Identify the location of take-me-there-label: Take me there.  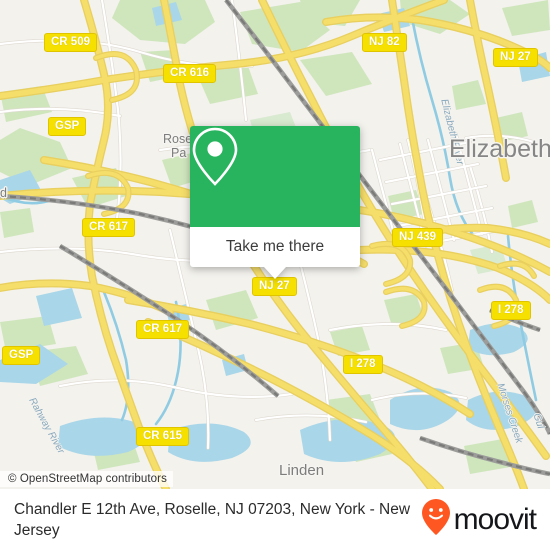
(275, 246).